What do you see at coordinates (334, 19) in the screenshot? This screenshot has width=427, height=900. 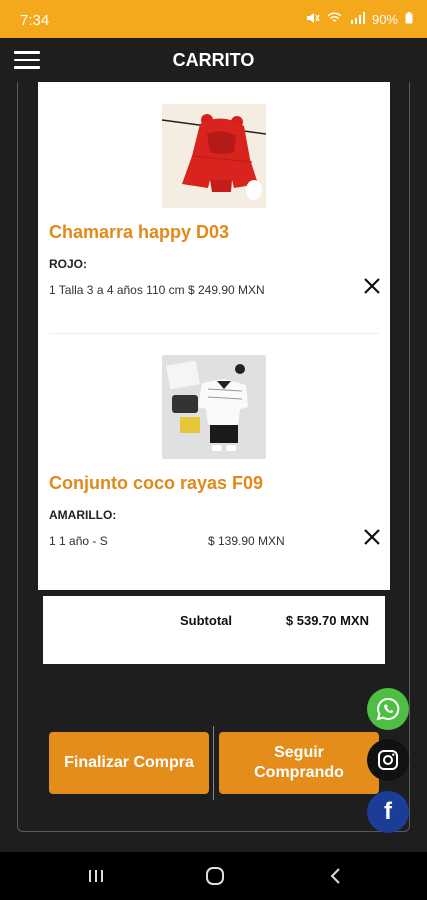 I see `wifi-icon` at bounding box center [334, 19].